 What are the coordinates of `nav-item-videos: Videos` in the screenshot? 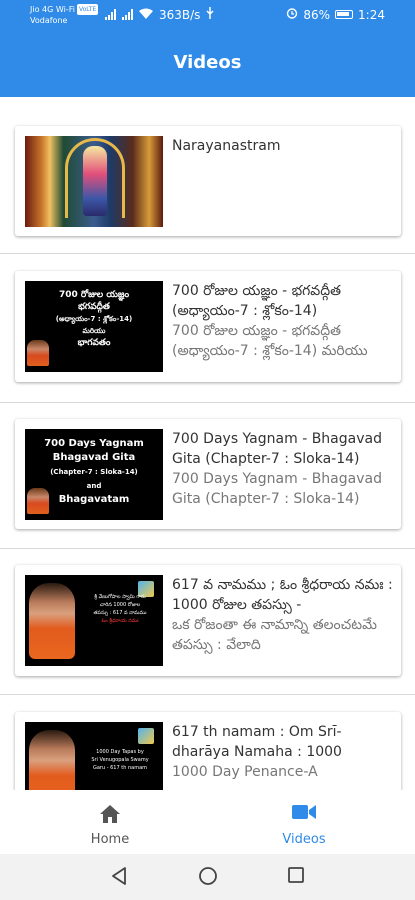 It's located at (304, 822).